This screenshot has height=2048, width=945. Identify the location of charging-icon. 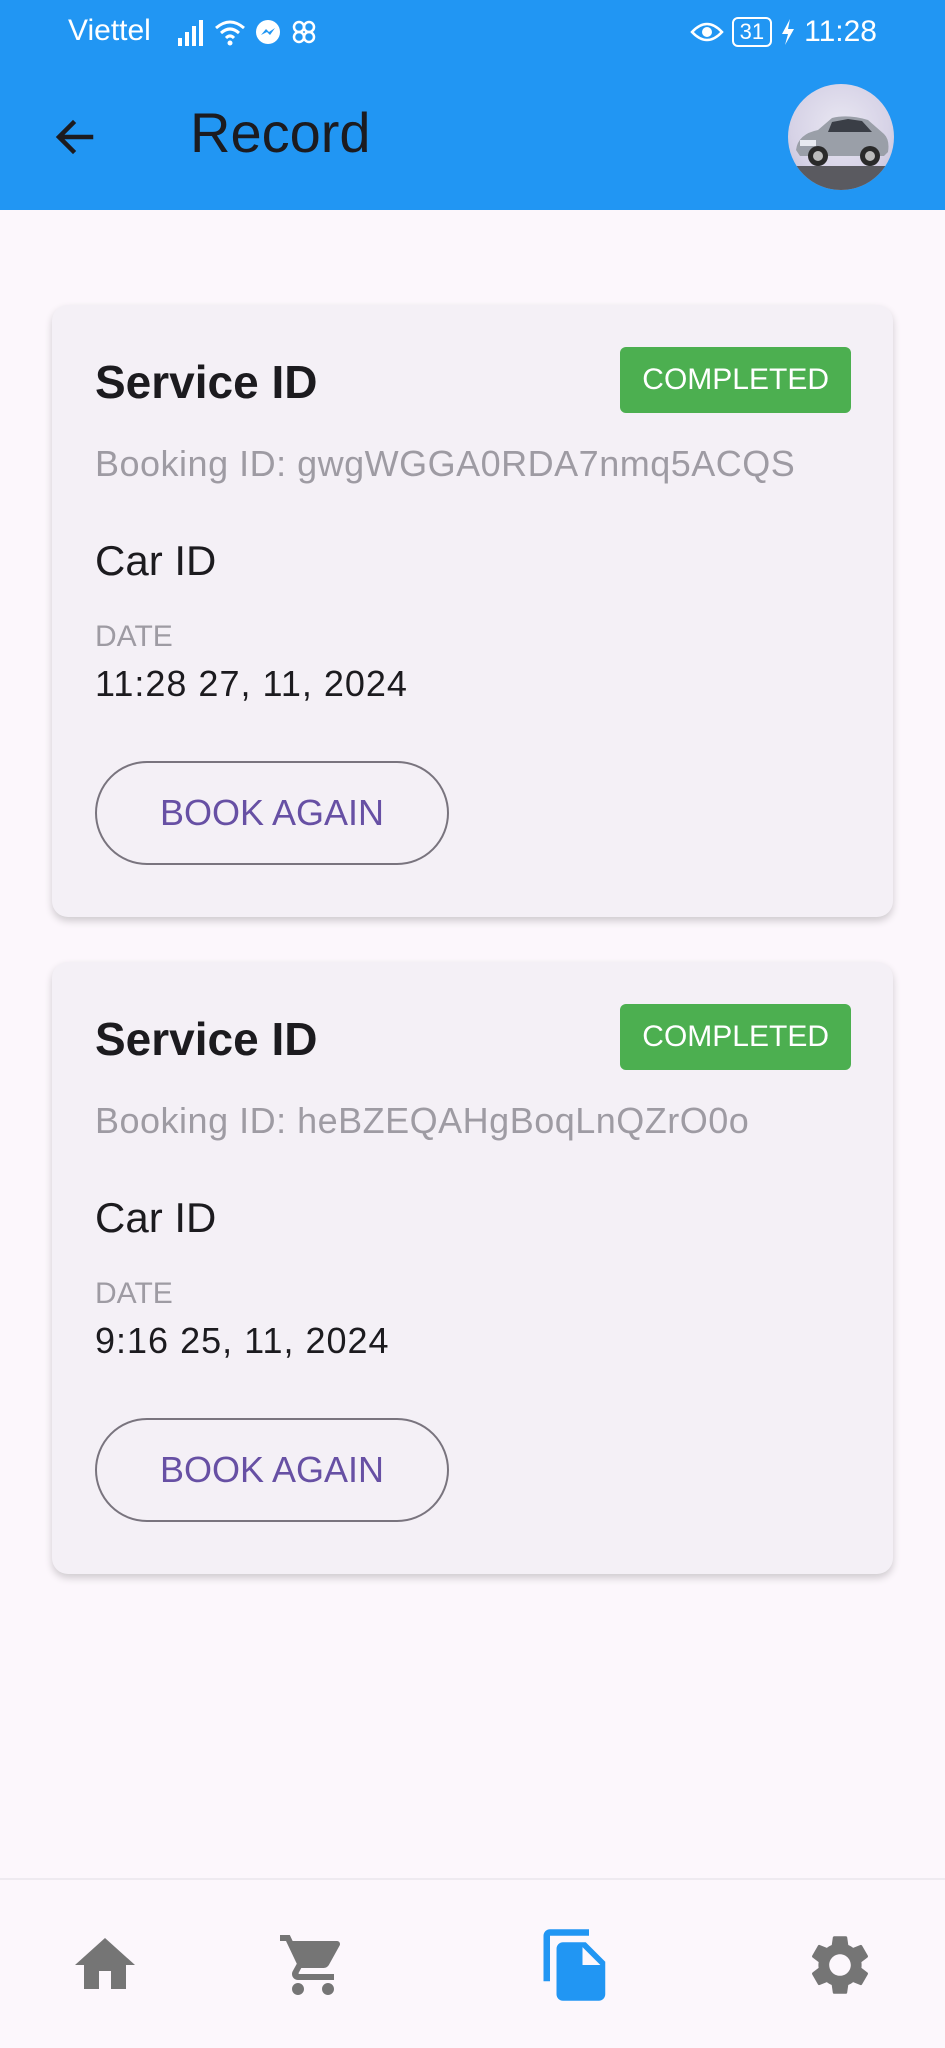
(788, 32).